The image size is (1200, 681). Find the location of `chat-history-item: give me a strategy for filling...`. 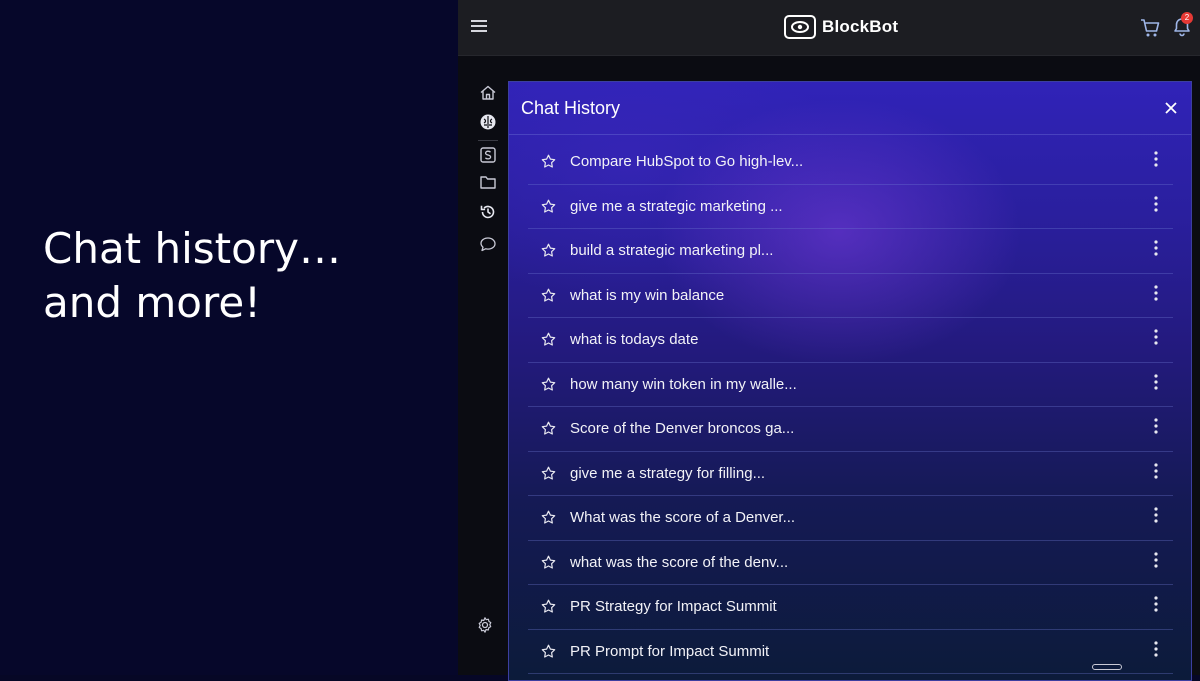

chat-history-item: give me a strategy for filling... is located at coordinates (850, 474).